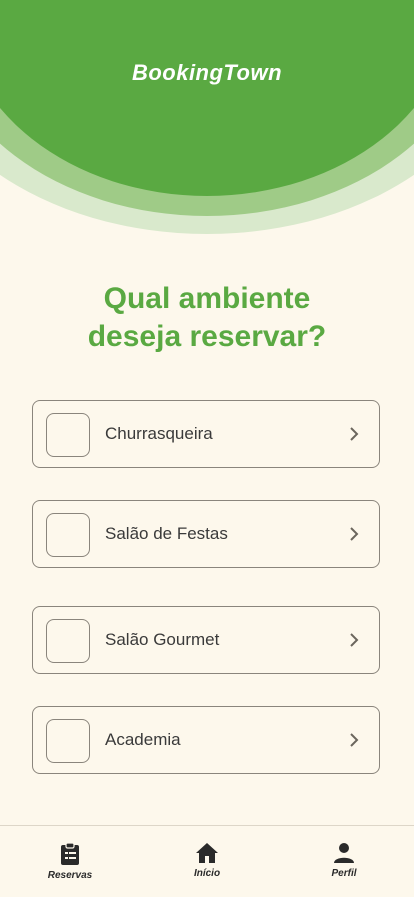 This screenshot has width=414, height=897. I want to click on page-title-line-2: deseja reservar?, so click(207, 336).